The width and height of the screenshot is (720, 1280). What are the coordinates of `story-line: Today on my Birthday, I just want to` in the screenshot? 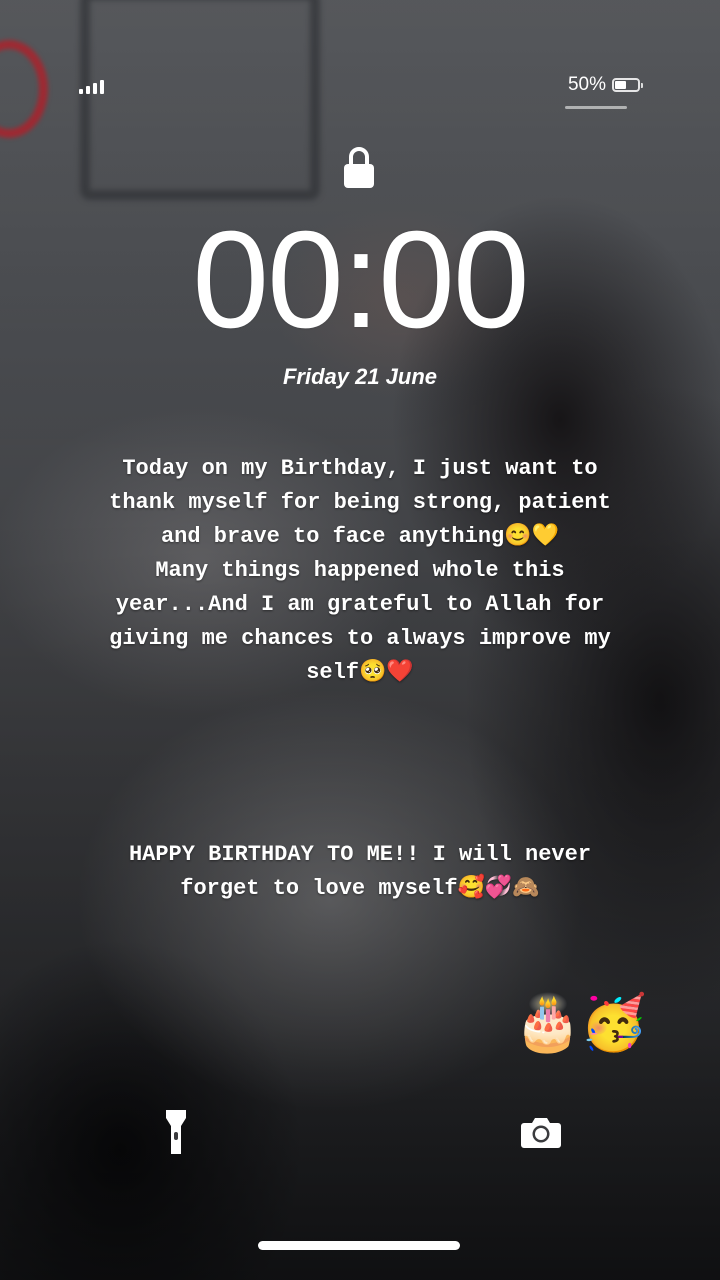 It's located at (360, 468).